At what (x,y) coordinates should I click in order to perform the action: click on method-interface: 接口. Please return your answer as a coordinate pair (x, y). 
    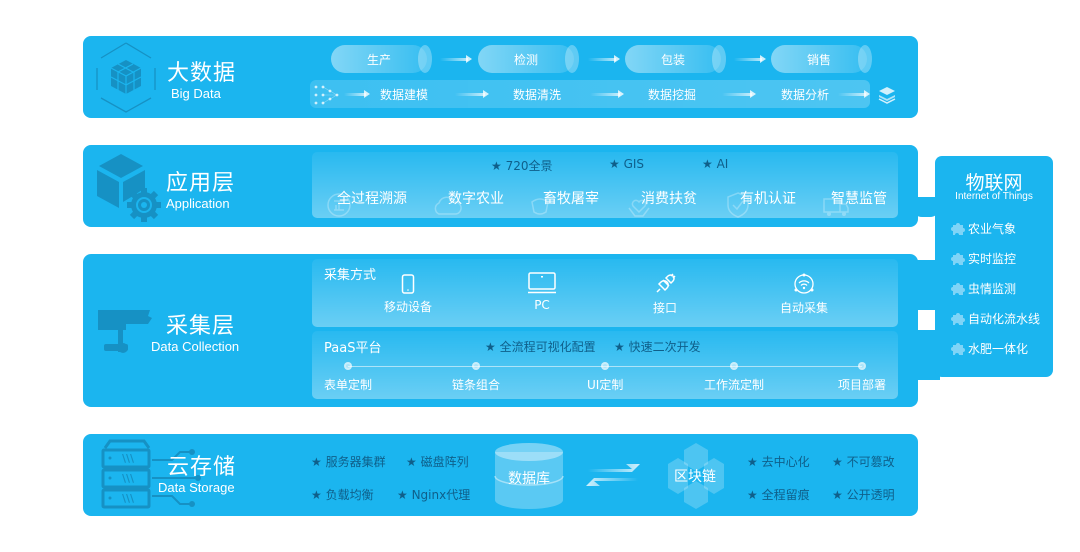
    Looking at the image, I should click on (665, 294).